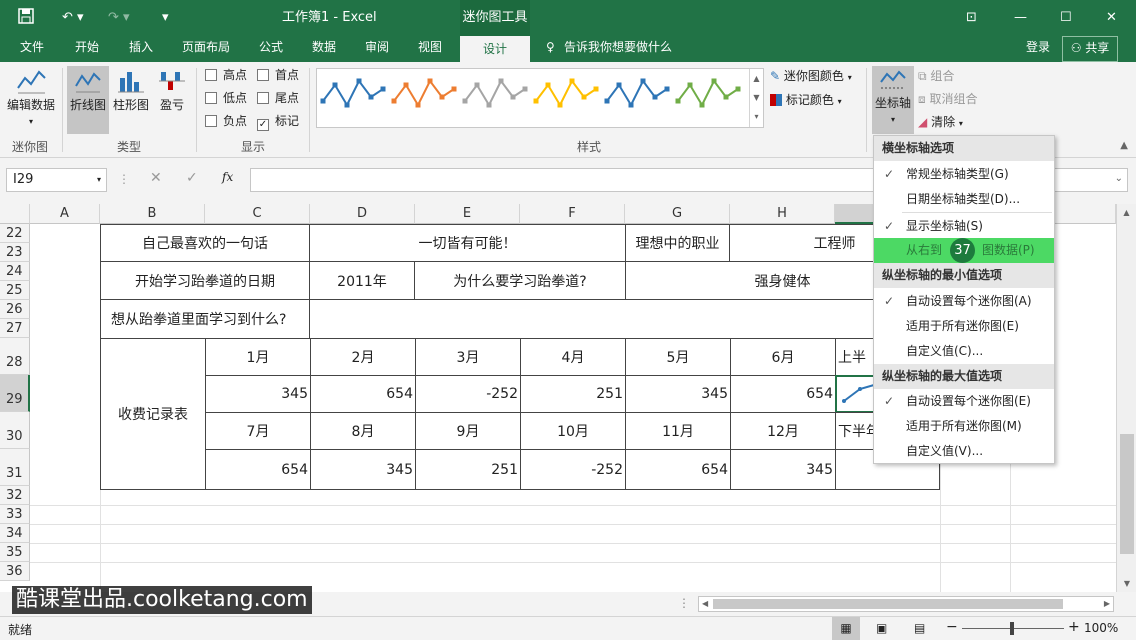 The image size is (1136, 640). What do you see at coordinates (624, 319) in the screenshot?
I see `learn-goal-value` at bounding box center [624, 319].